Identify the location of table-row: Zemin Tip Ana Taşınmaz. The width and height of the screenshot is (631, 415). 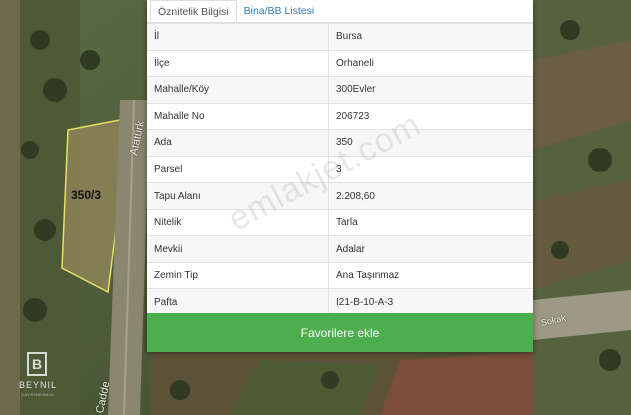
(340, 275).